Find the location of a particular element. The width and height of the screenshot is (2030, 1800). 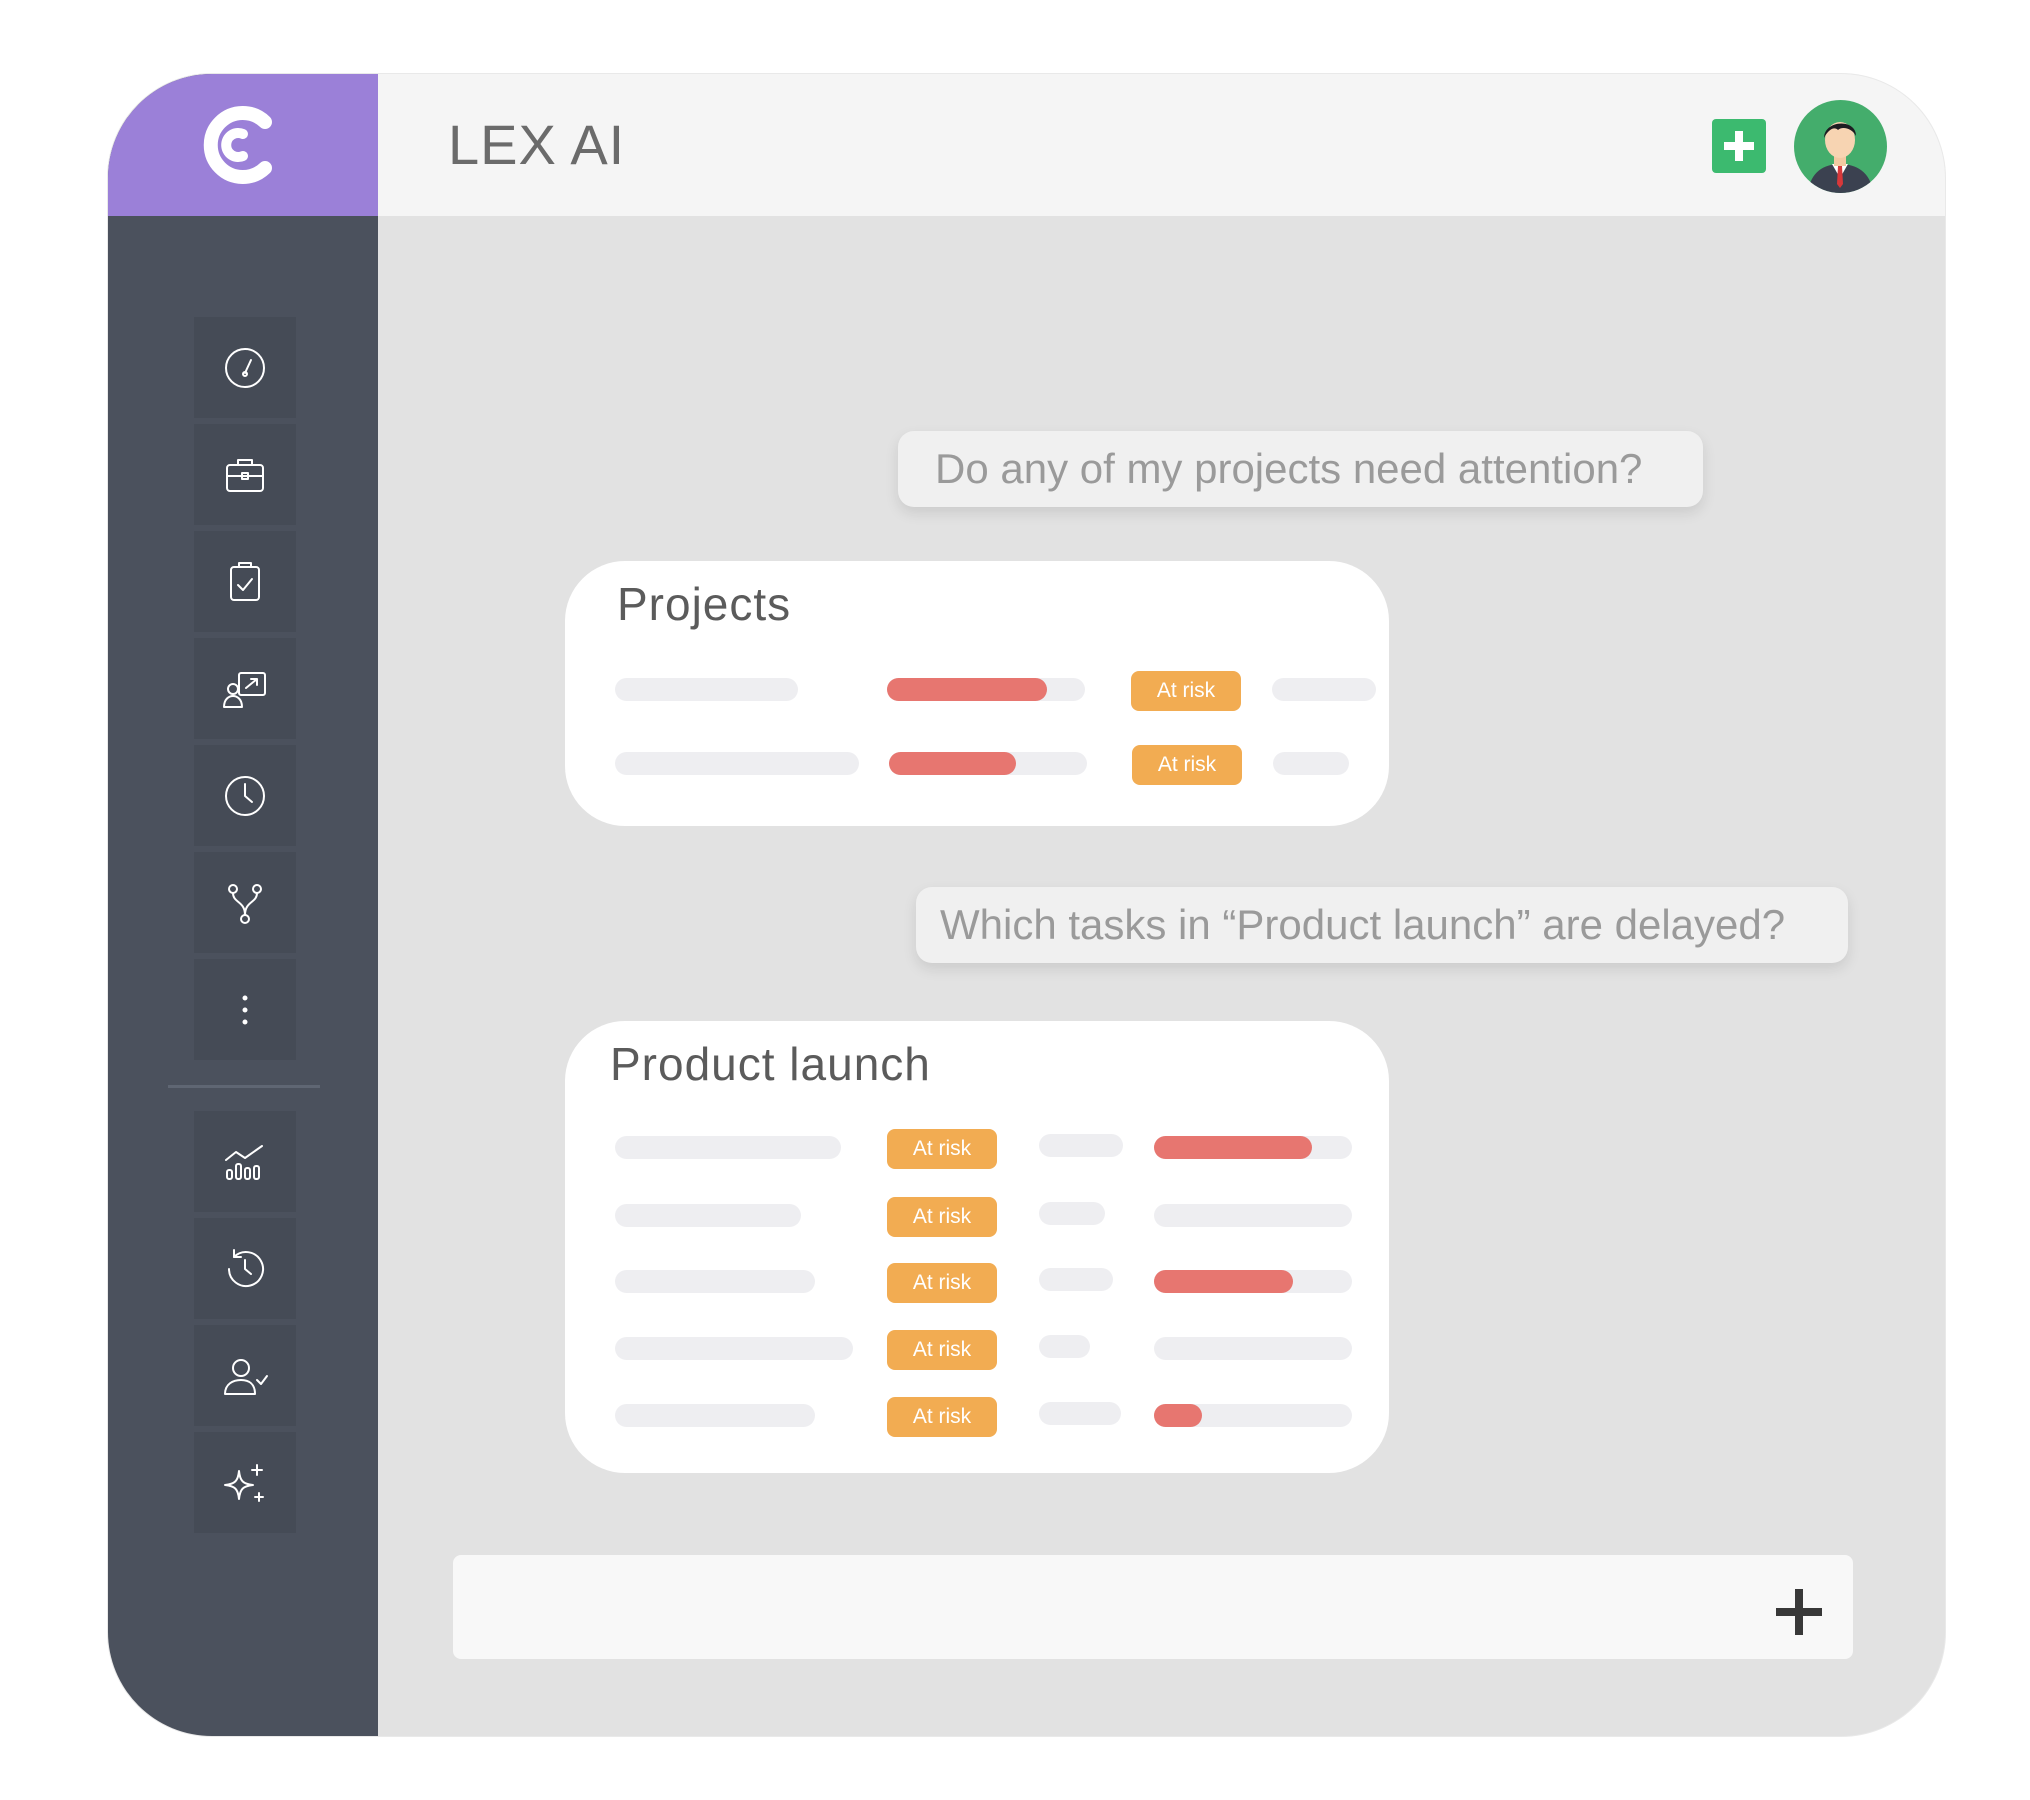

avatar is located at coordinates (1840, 146).